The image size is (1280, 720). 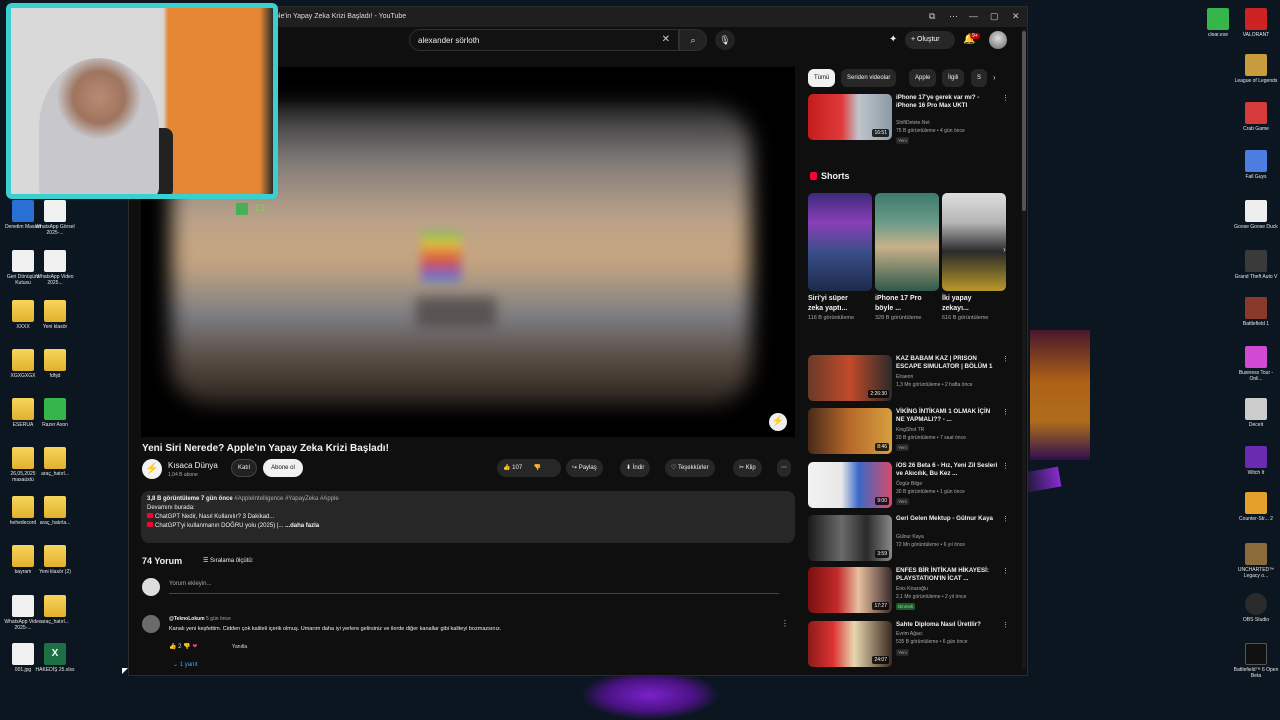 I want to click on short-item: İki yapay zekayı... 616 B görüntüleme, so click(x=974, y=257).